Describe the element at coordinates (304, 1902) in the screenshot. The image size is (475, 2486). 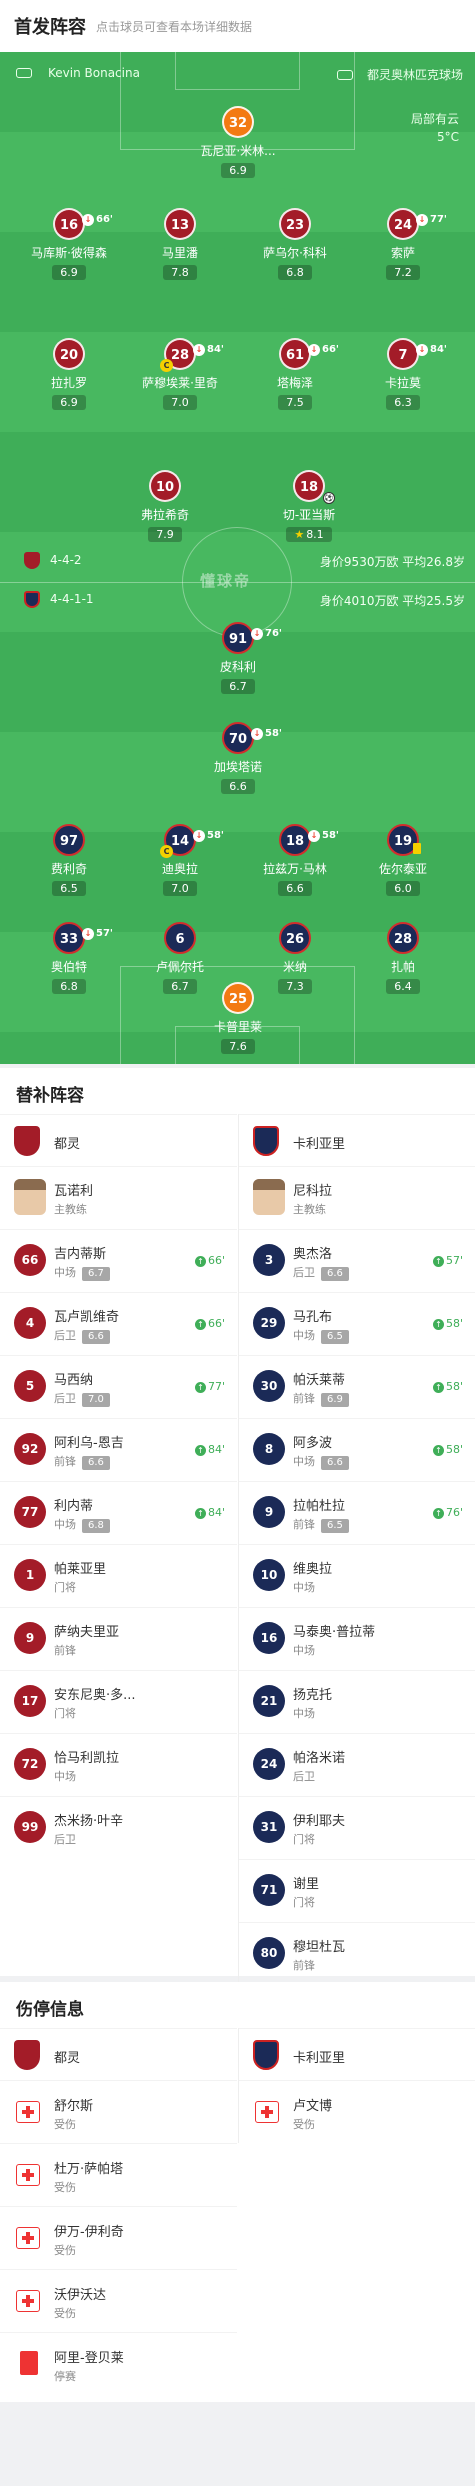
I see `position-label: 门将` at that location.